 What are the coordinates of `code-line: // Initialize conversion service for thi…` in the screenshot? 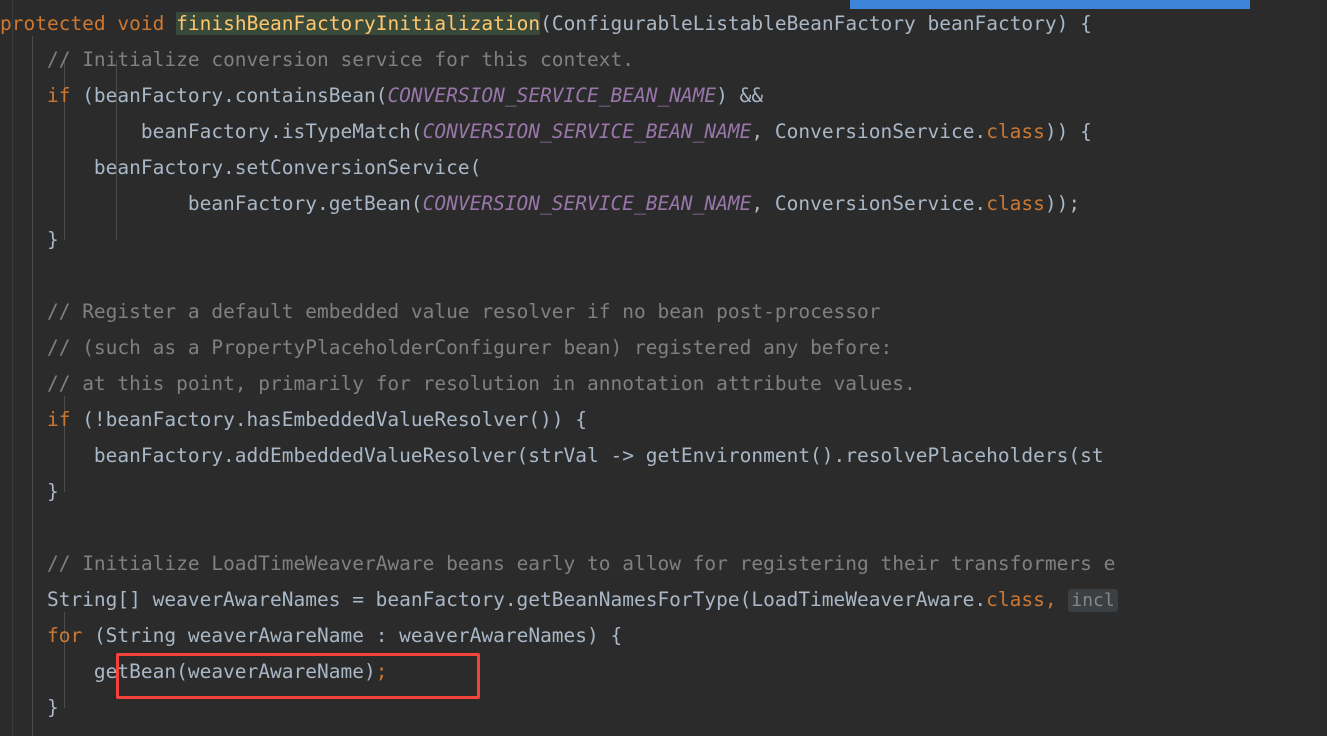 It's located at (663, 60).